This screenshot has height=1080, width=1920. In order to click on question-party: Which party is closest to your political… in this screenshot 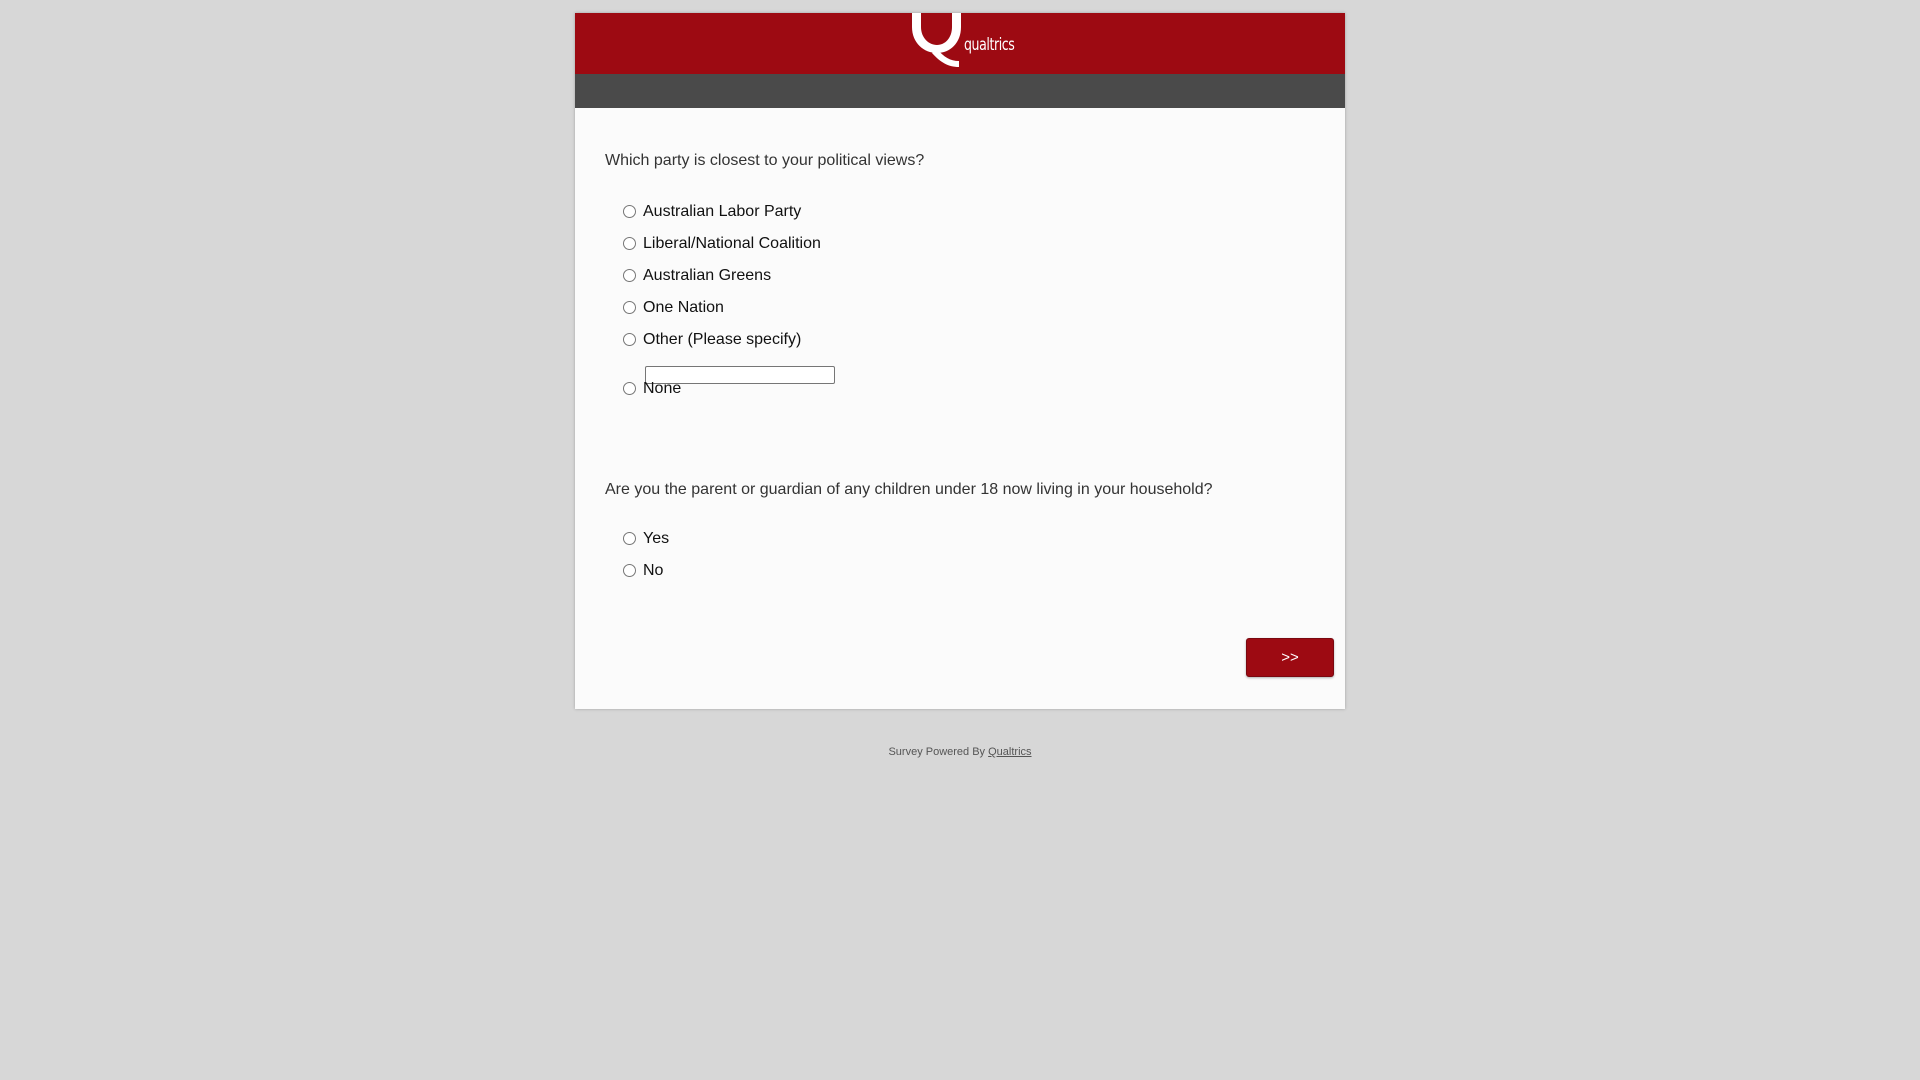, I will do `click(965, 274)`.